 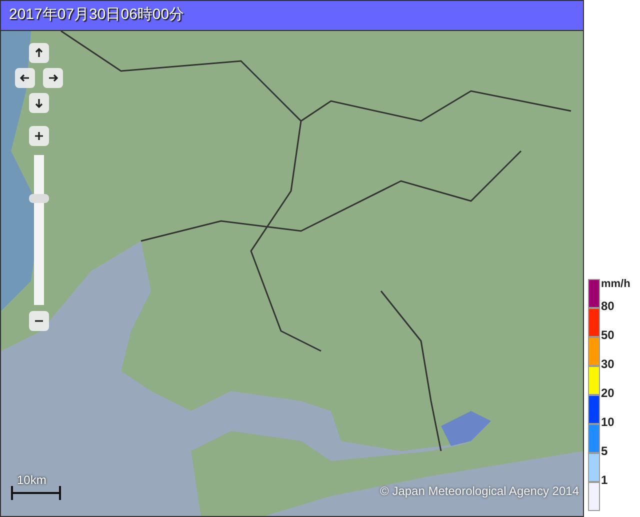 What do you see at coordinates (39, 321) in the screenshot?
I see `zoom-out-button` at bounding box center [39, 321].